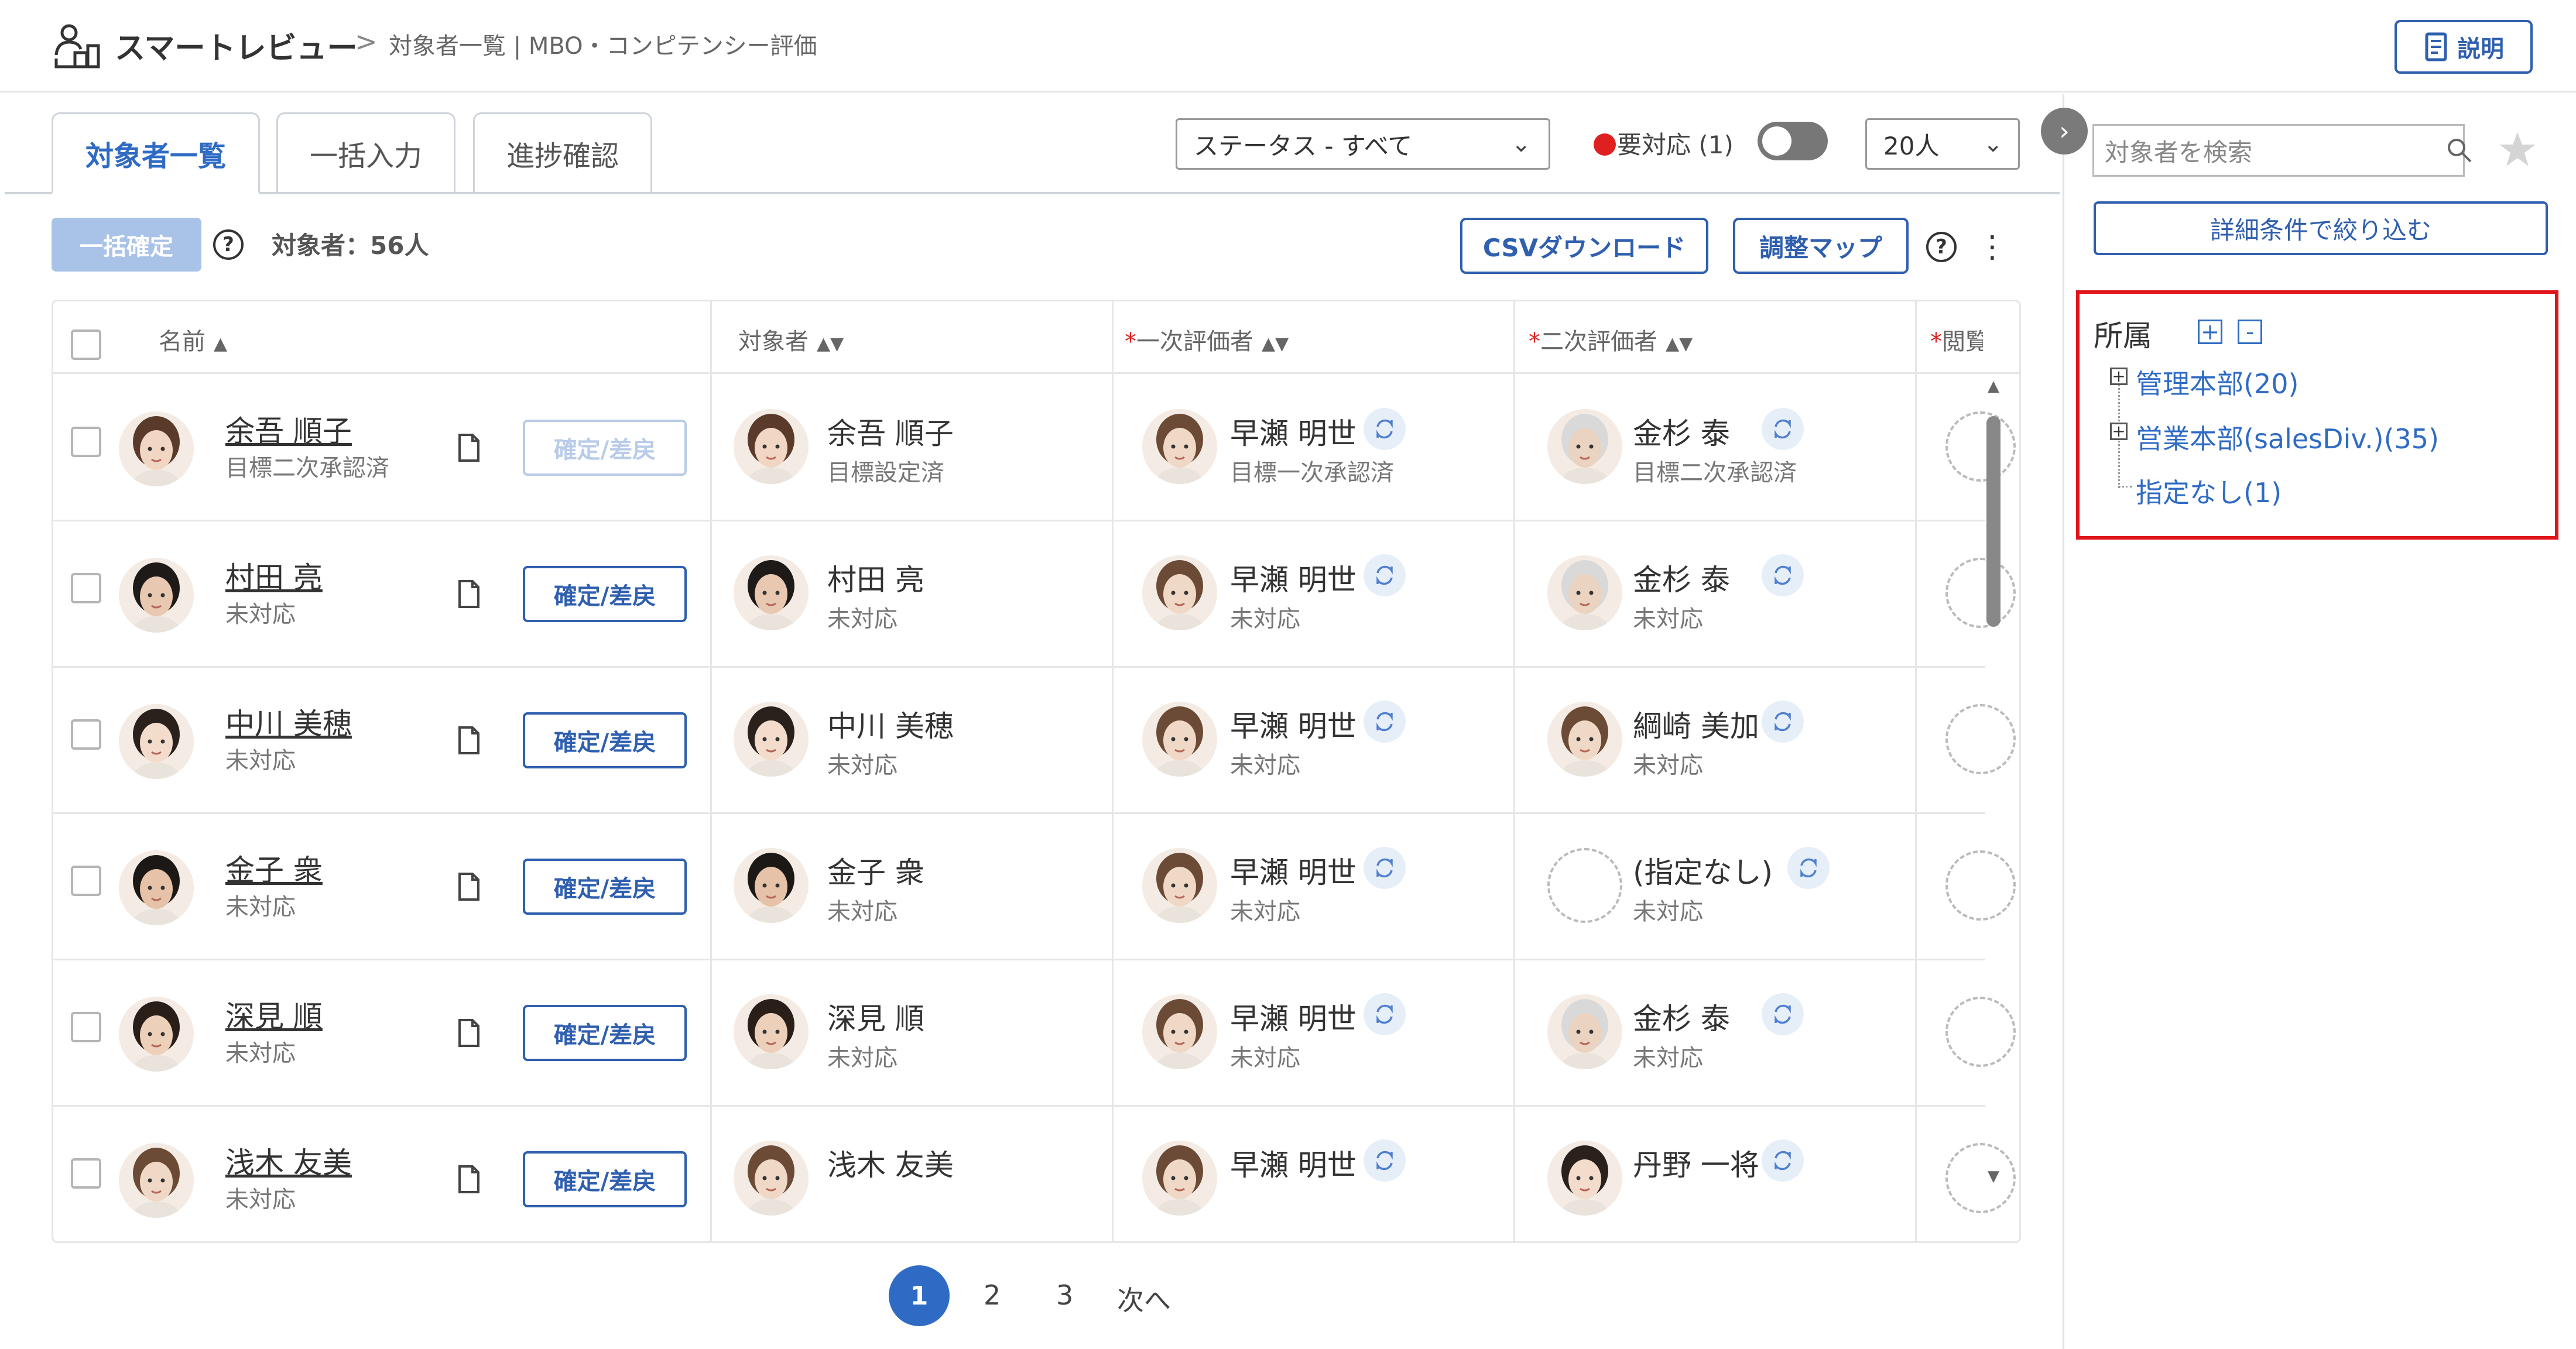 Image resolution: width=2576 pixels, height=1349 pixels. Describe the element at coordinates (288, 429) in the screenshot. I see `employee-name-link: 余吾 順子` at that location.